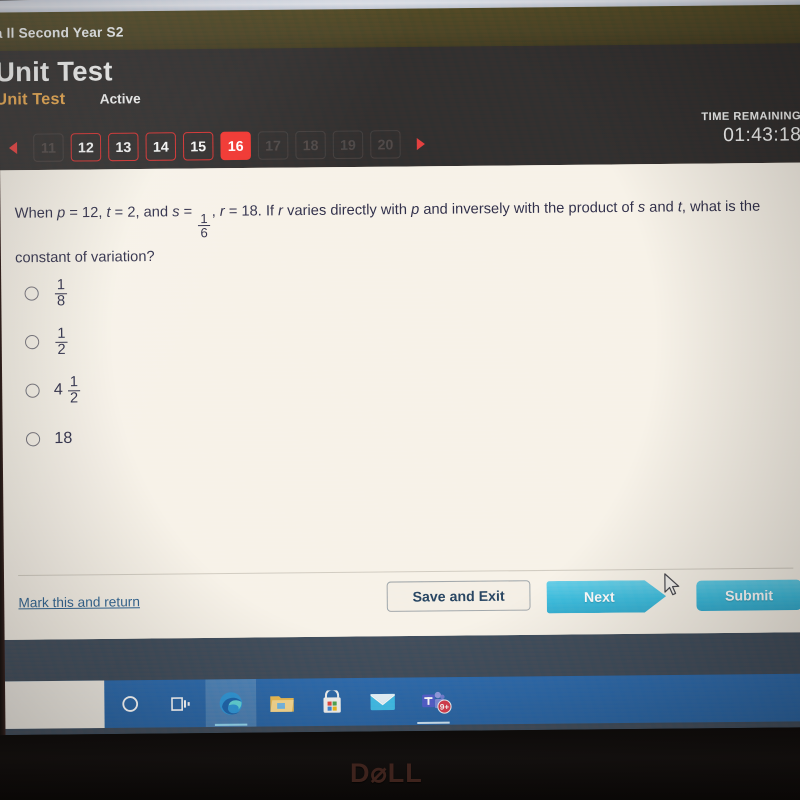  Describe the element at coordinates (61, 213) in the screenshot. I see `var-p: p` at that location.